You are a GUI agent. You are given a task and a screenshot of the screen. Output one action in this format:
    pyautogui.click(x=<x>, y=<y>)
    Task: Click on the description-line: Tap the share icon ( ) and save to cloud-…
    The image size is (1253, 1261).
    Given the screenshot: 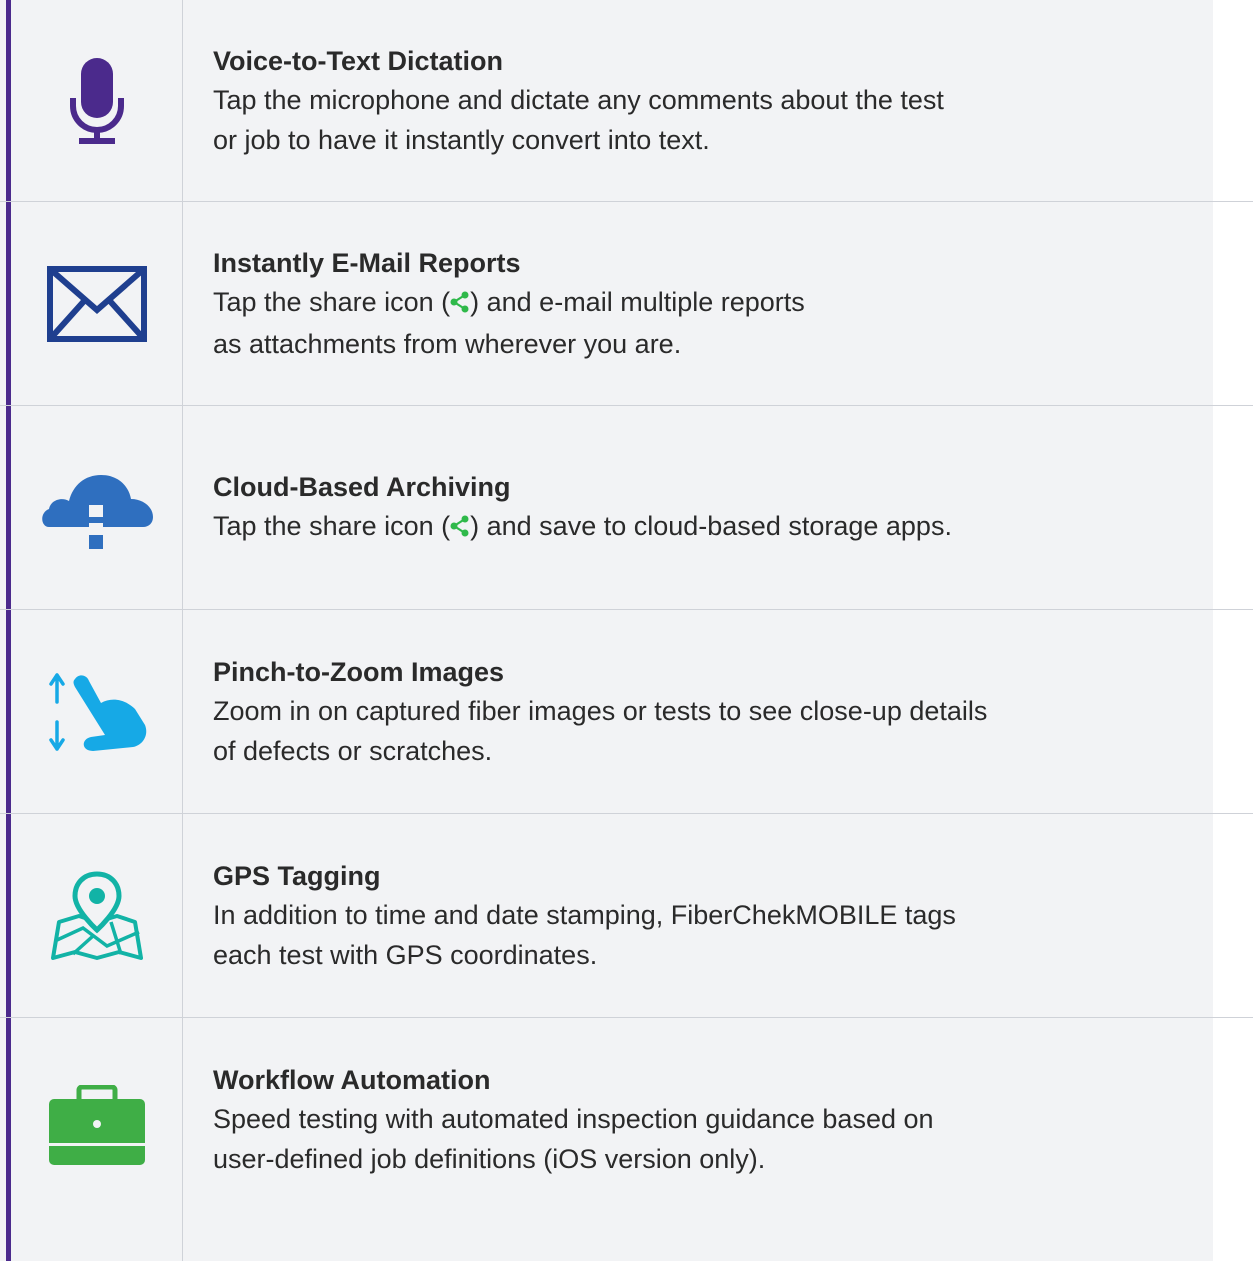 What is the action you would take?
    pyautogui.click(x=693, y=527)
    